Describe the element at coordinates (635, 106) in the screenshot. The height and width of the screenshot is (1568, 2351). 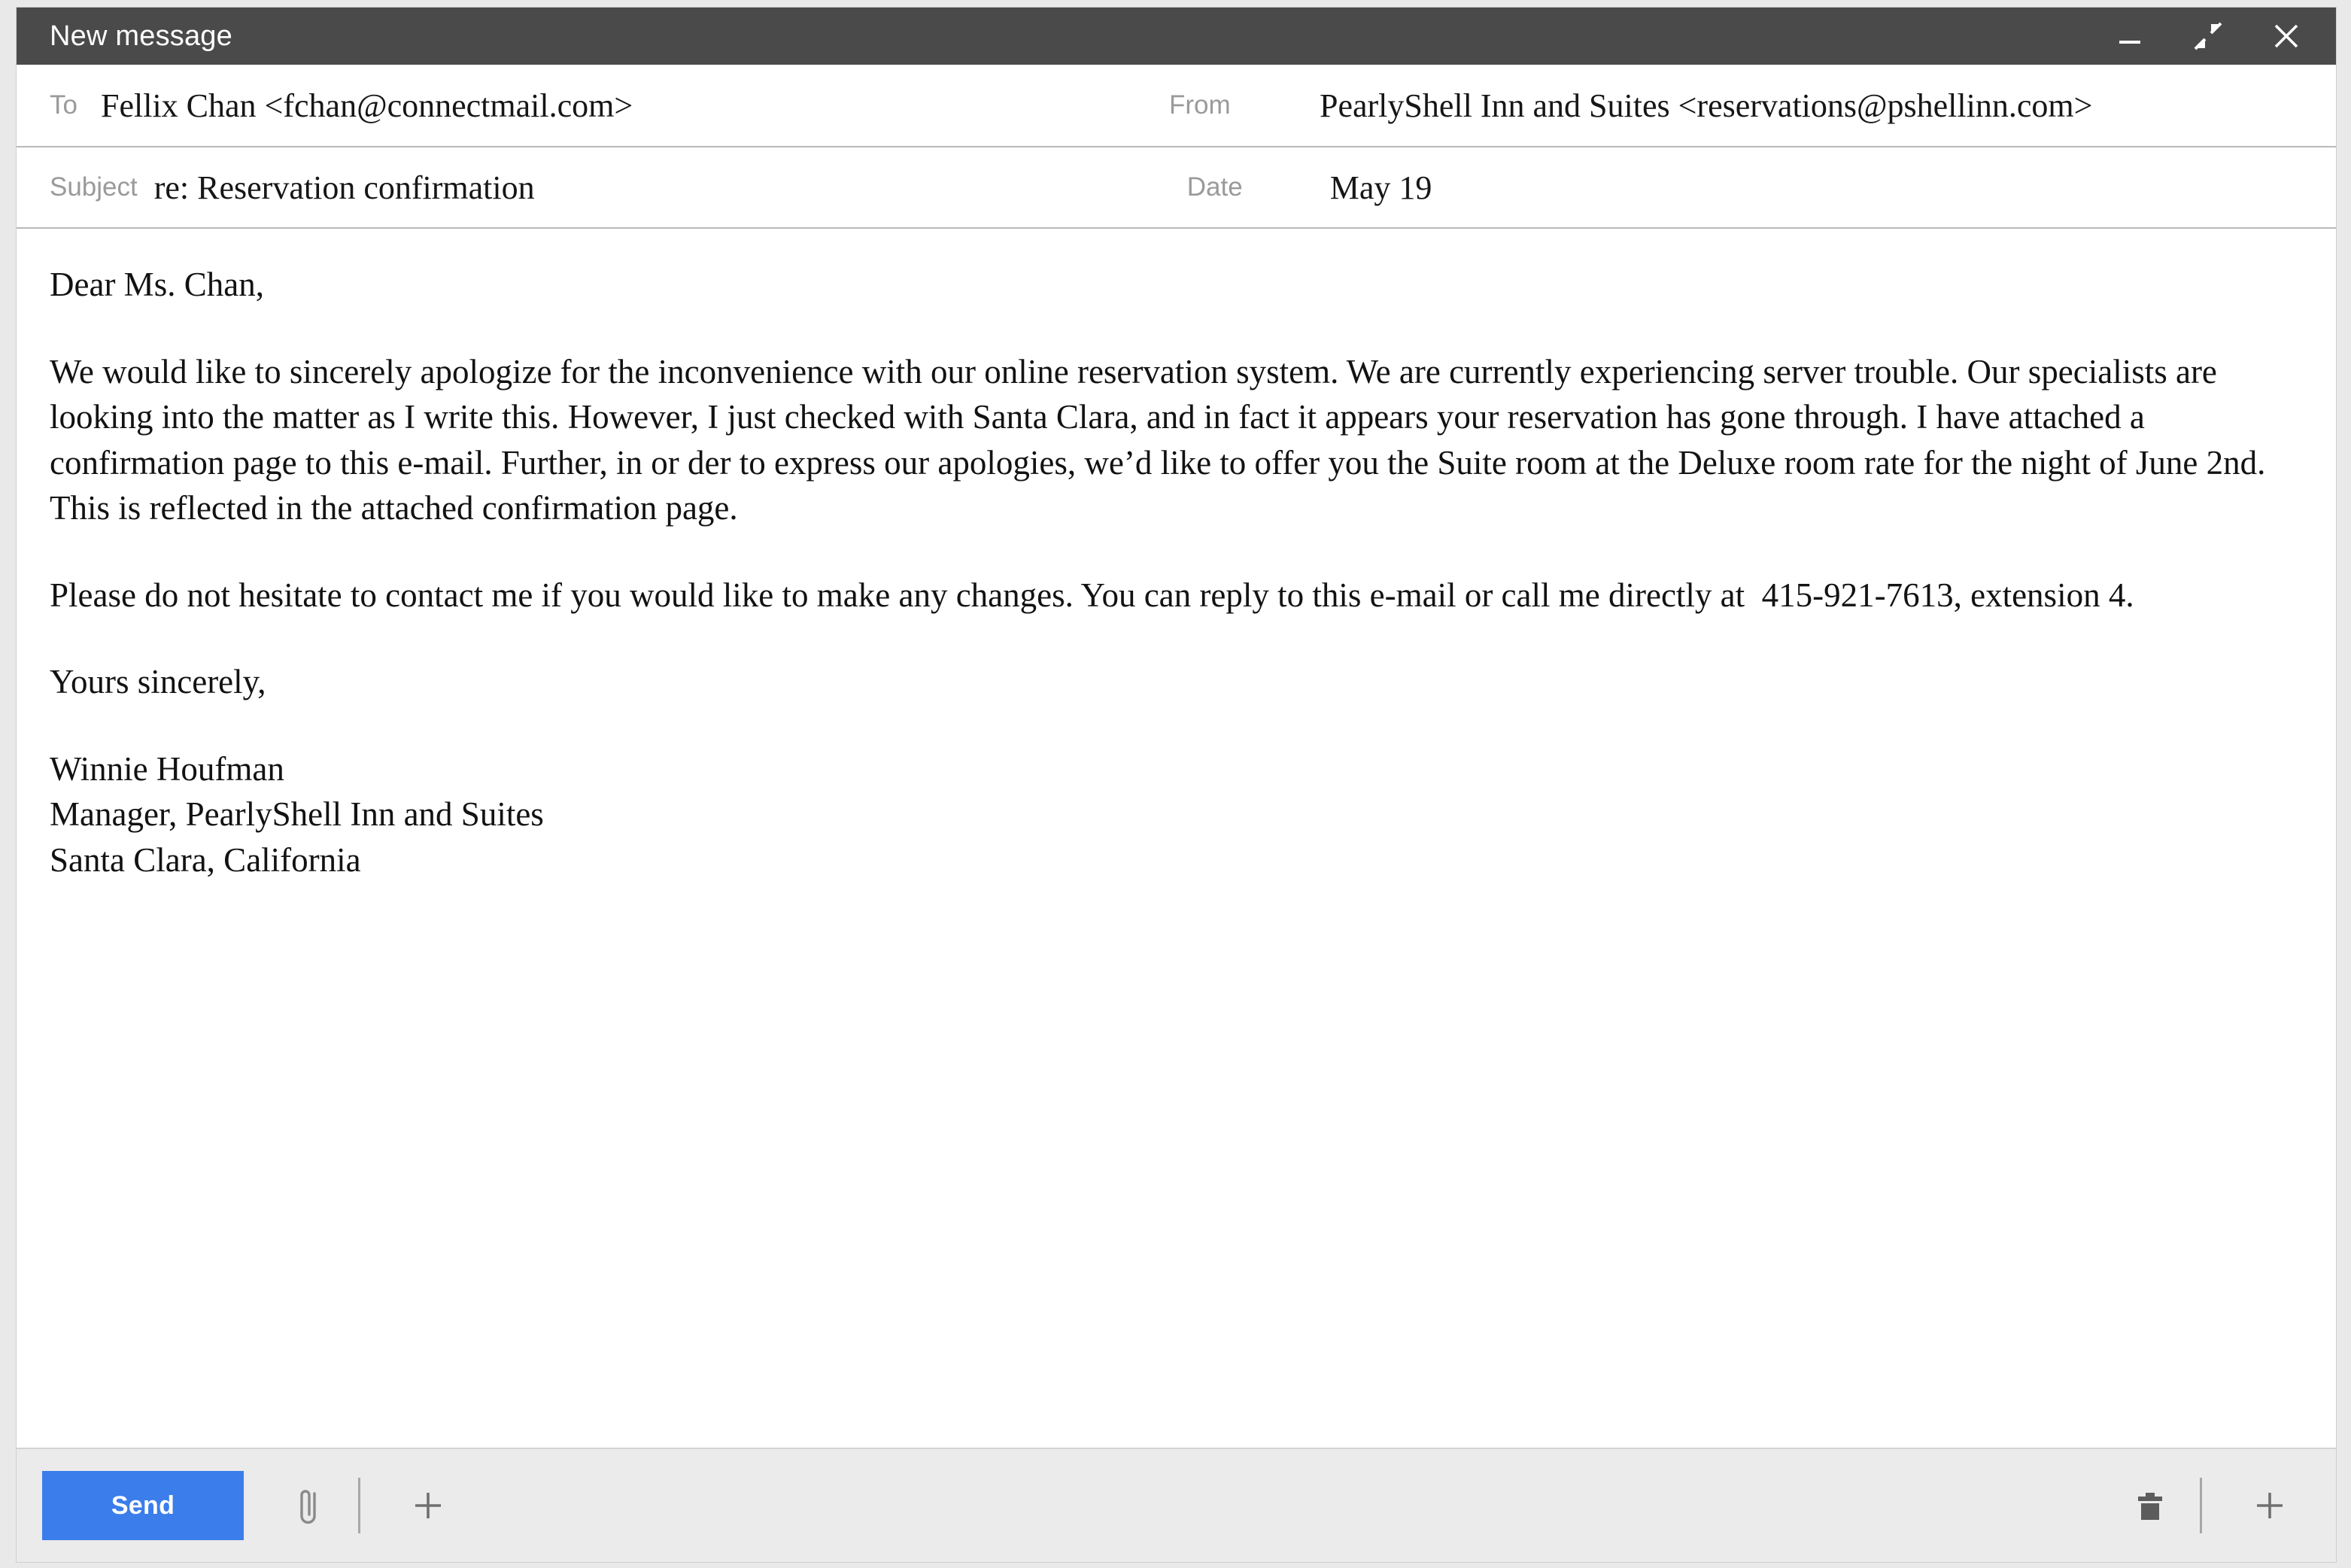
I see `to-input: Fellix Chan <fchan@connectmail.com>` at that location.